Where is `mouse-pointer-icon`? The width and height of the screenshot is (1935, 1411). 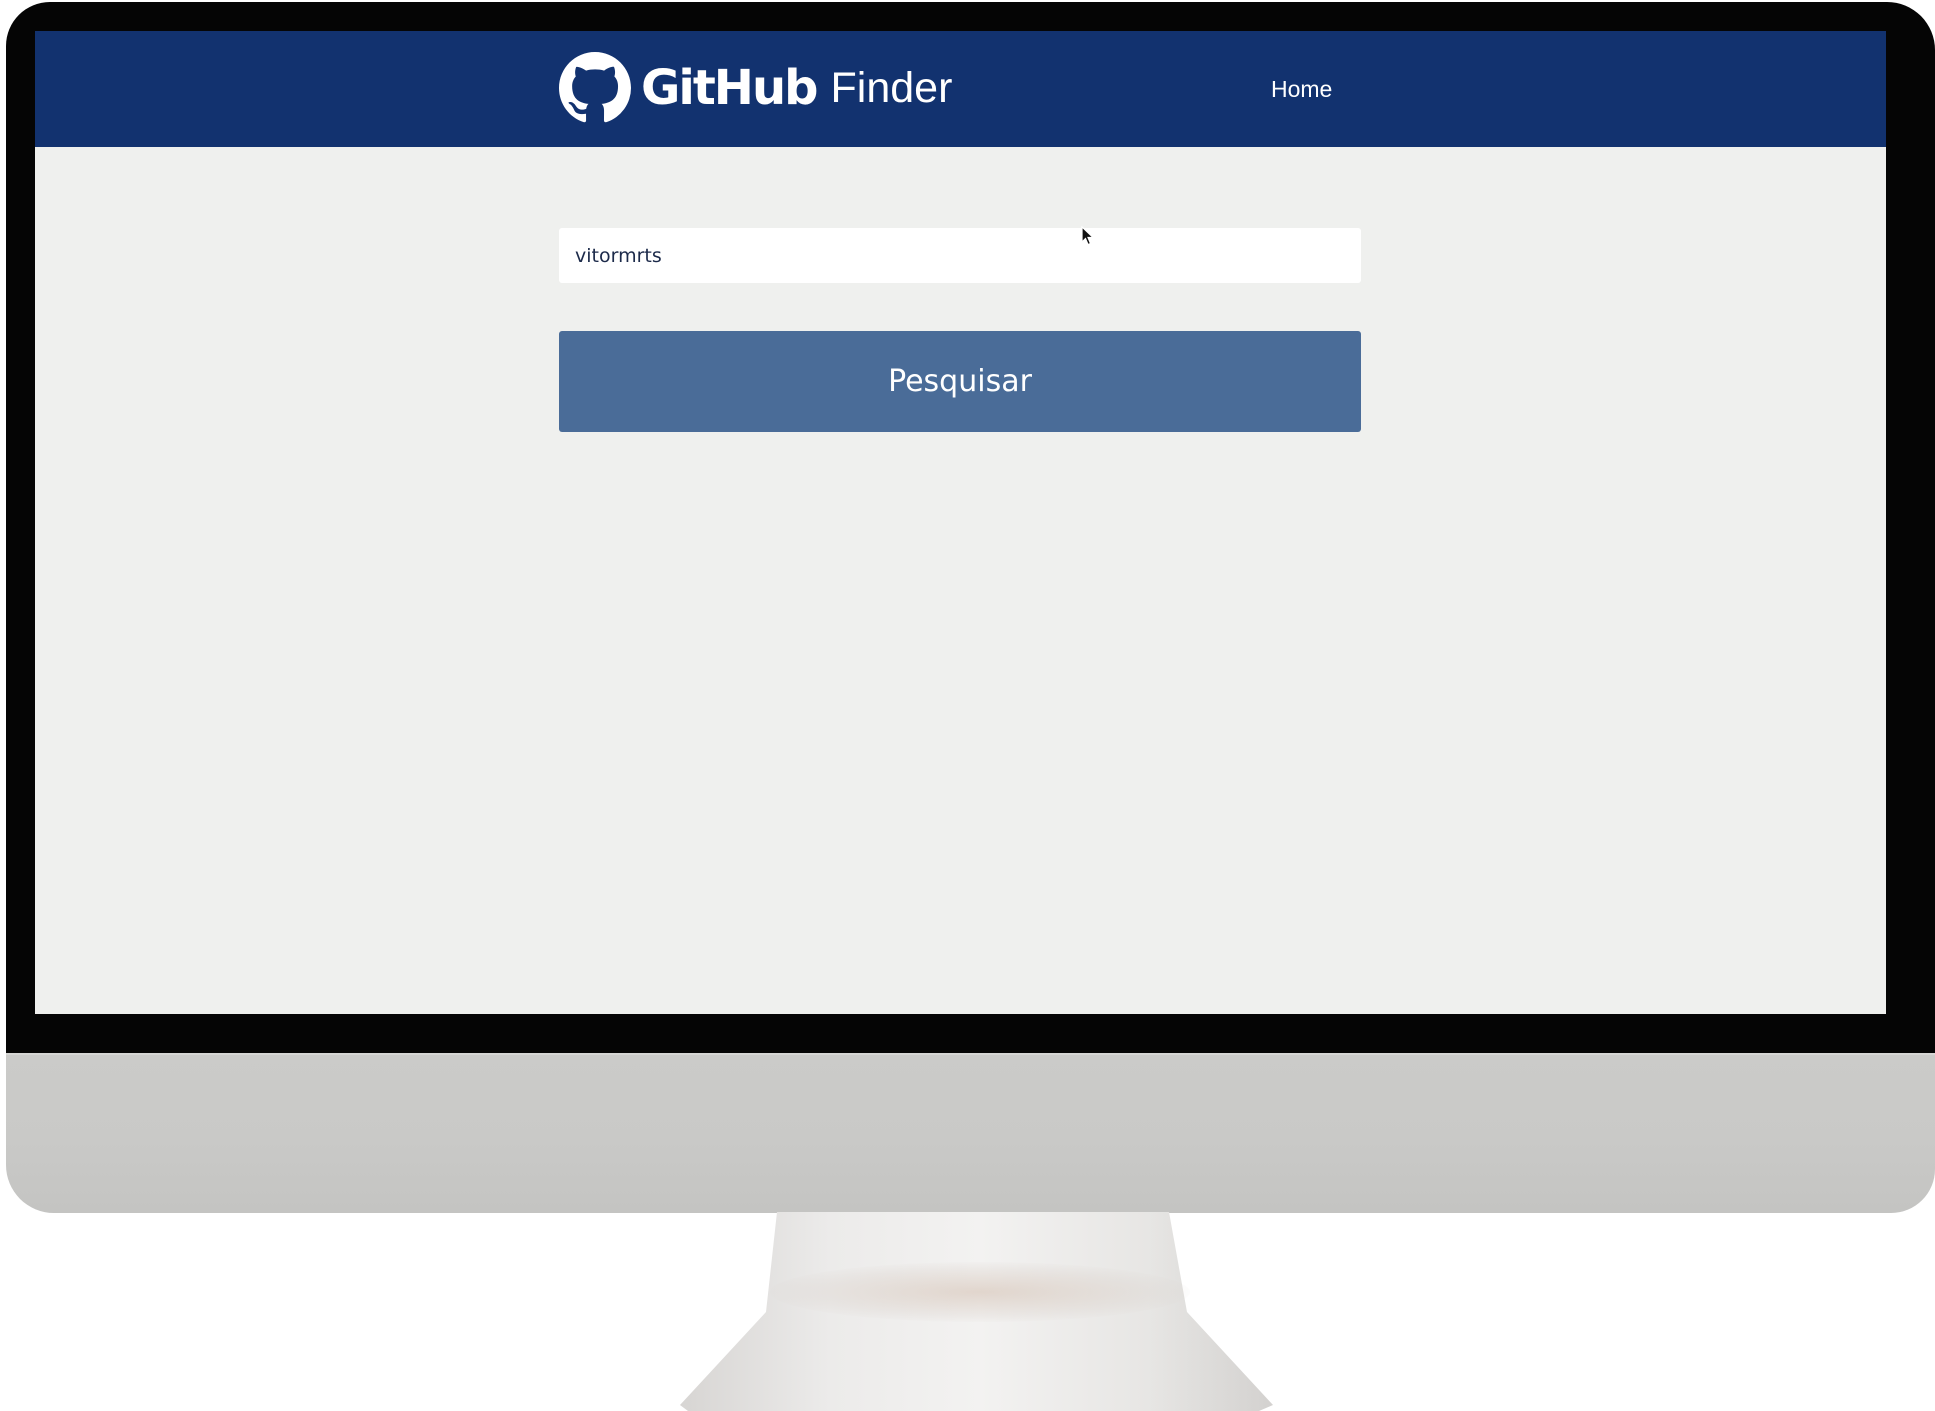 mouse-pointer-icon is located at coordinates (1088, 236).